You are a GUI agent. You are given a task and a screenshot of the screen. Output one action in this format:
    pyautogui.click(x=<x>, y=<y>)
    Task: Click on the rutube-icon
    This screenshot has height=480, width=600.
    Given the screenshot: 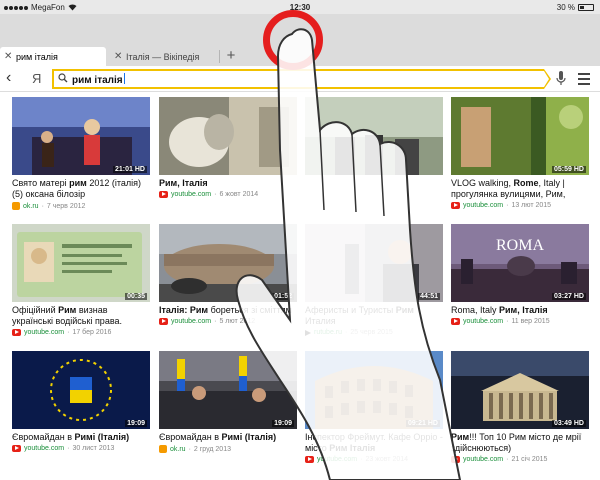 What is the action you would take?
    pyautogui.click(x=308, y=332)
    